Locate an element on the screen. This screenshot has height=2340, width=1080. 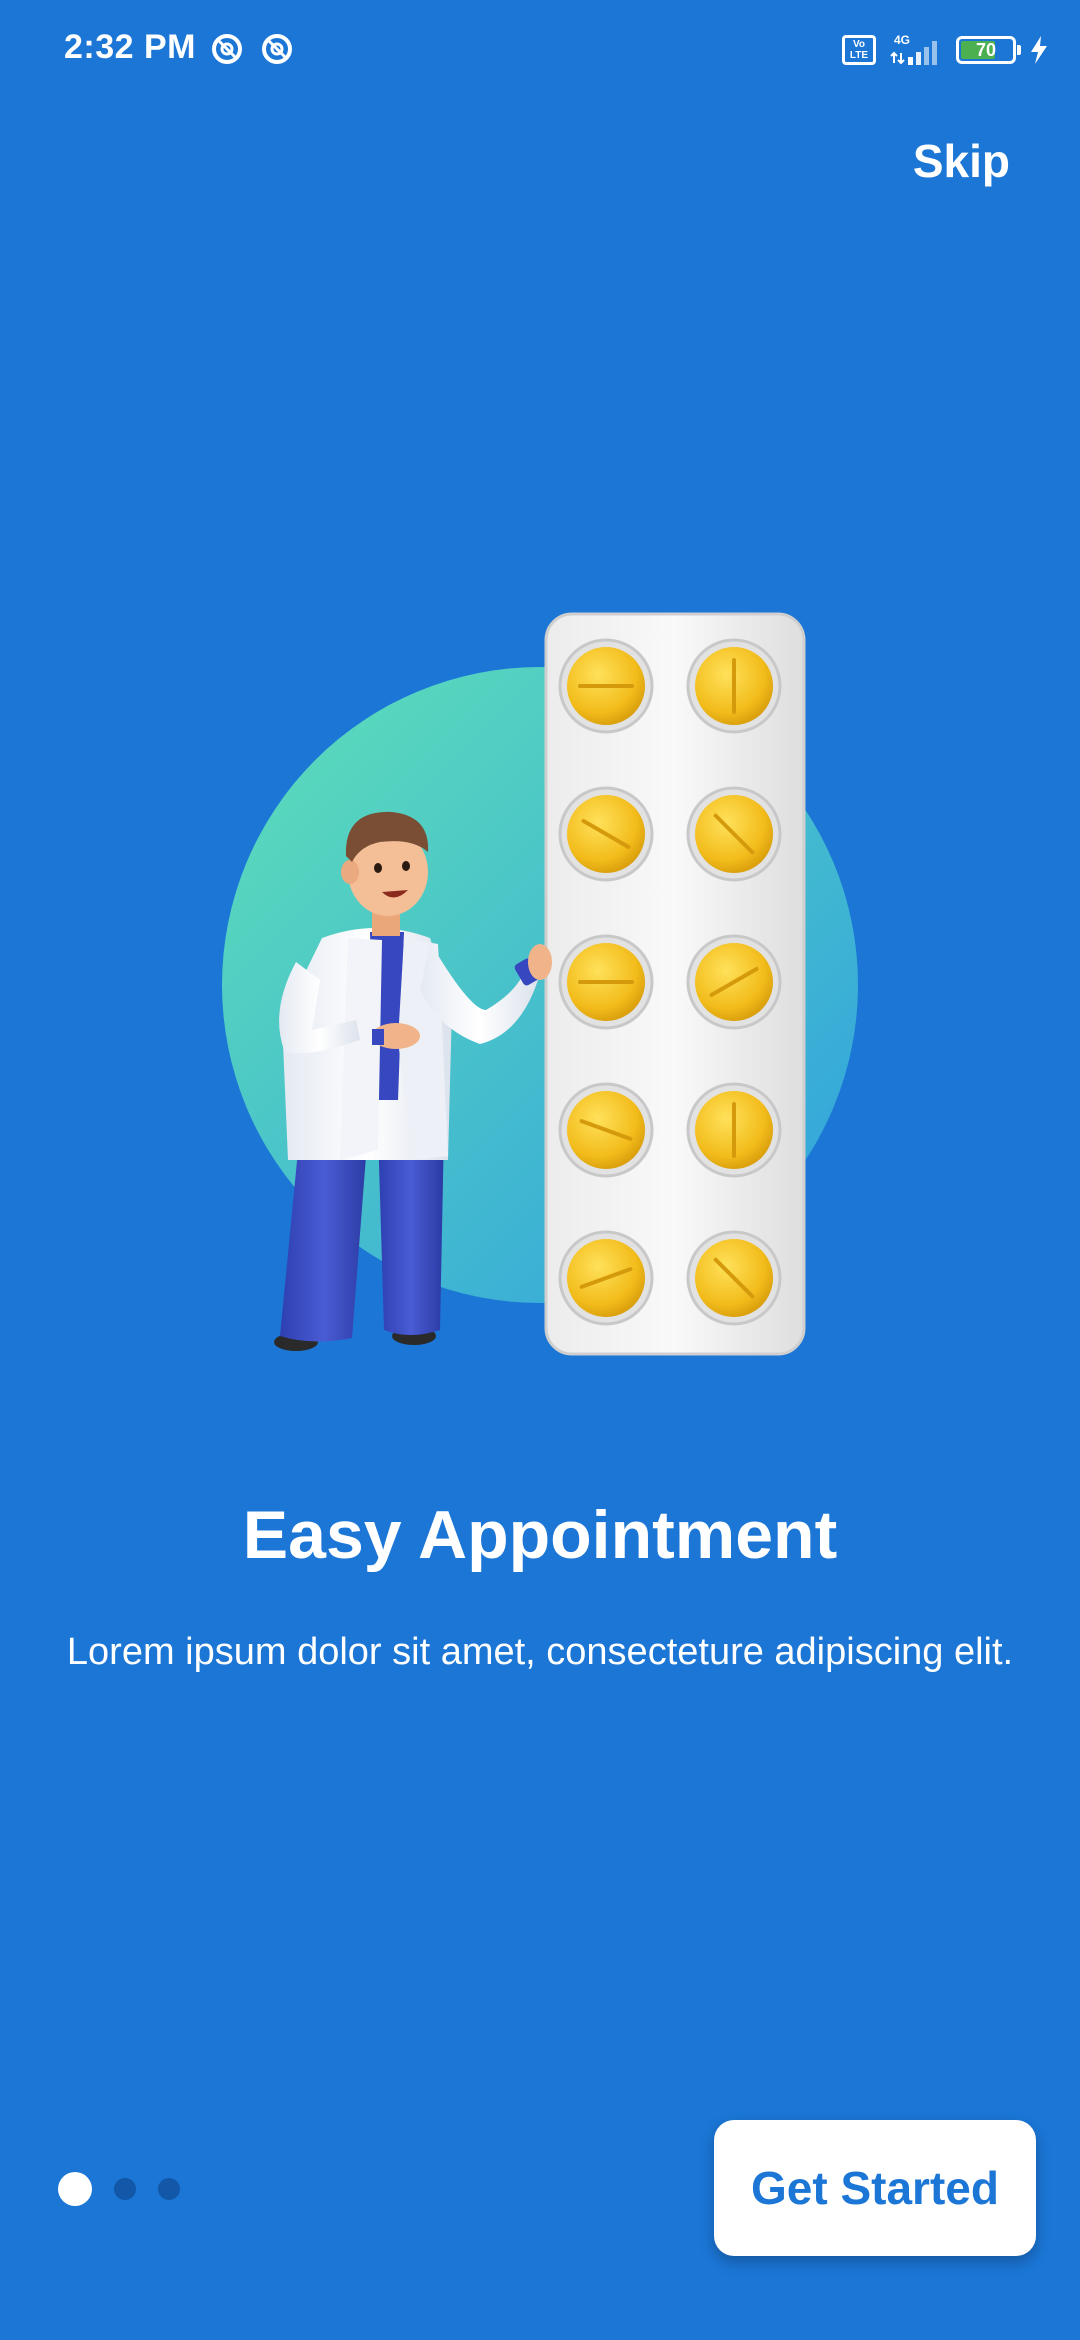
charging-bolt-icon is located at coordinates (1039, 50).